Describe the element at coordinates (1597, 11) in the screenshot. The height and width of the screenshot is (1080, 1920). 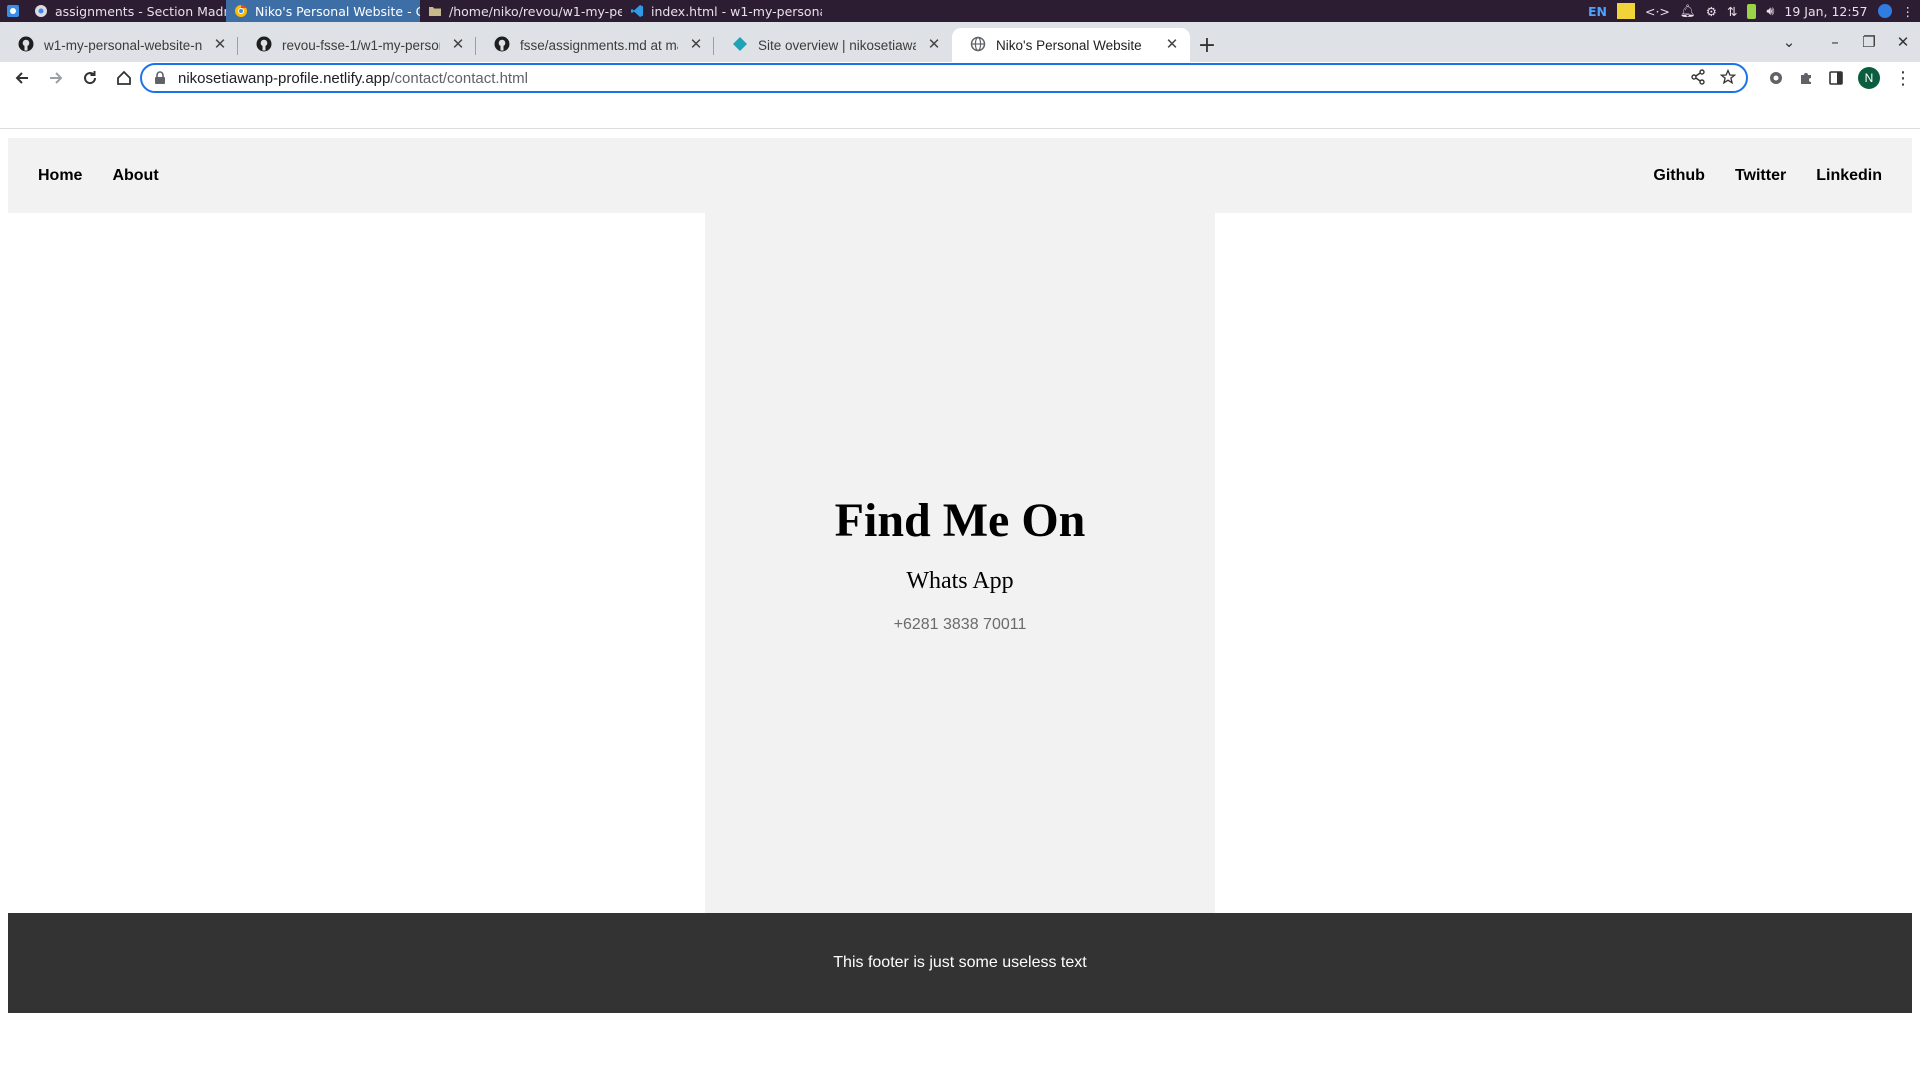
I see `keyboard-layout-indicator: EN` at that location.